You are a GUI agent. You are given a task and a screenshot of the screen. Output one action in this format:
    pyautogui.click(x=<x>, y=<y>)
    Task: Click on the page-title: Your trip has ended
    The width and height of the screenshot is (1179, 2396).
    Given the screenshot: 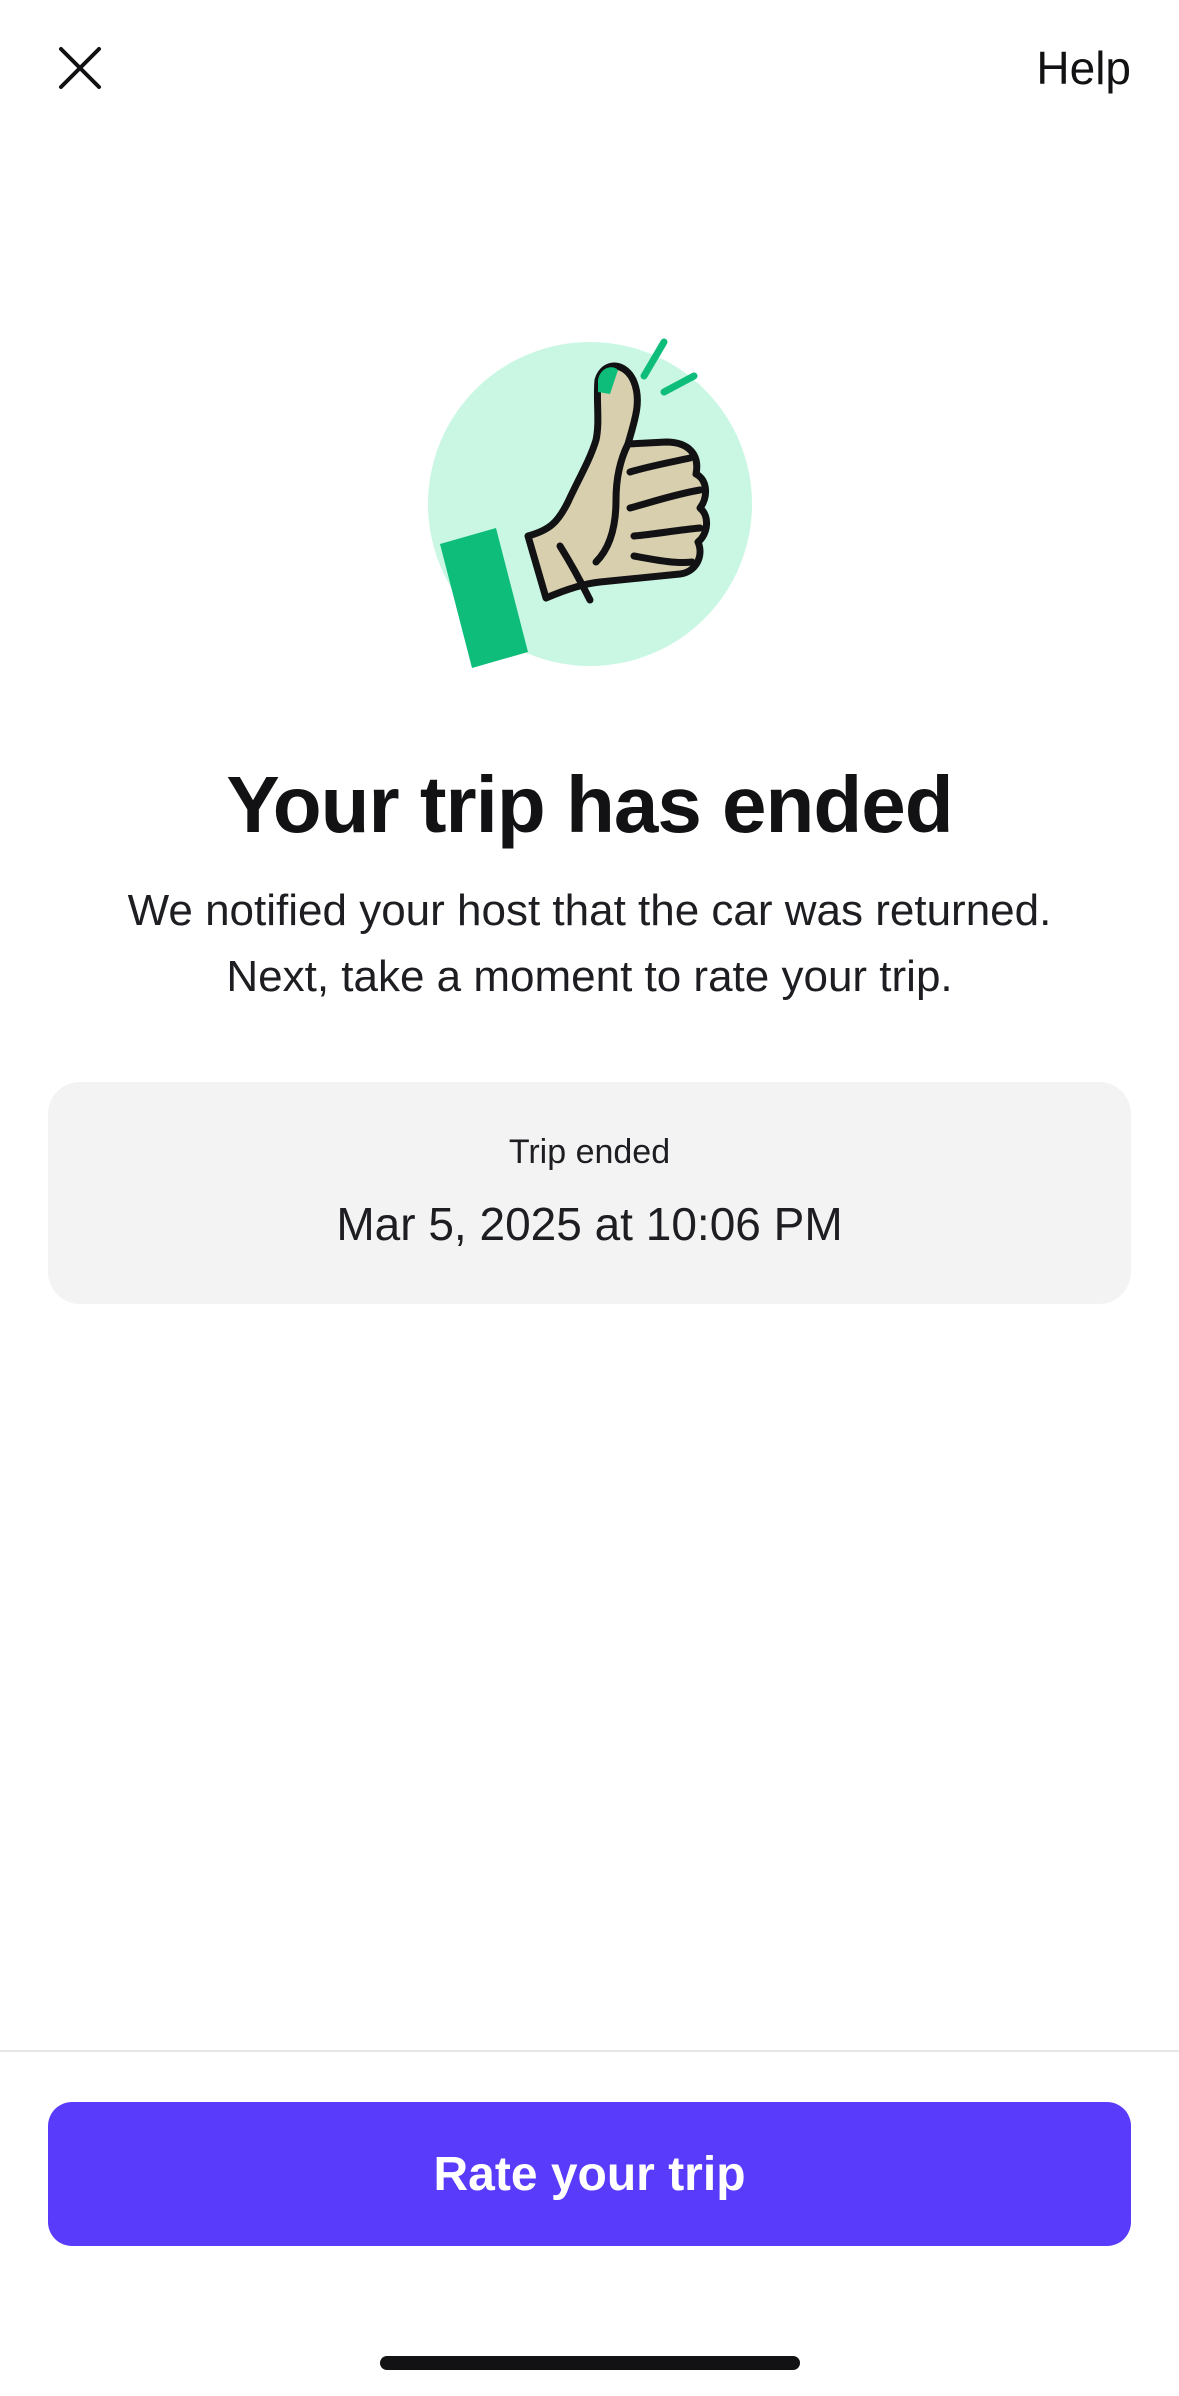 What is the action you would take?
    pyautogui.click(x=589, y=804)
    